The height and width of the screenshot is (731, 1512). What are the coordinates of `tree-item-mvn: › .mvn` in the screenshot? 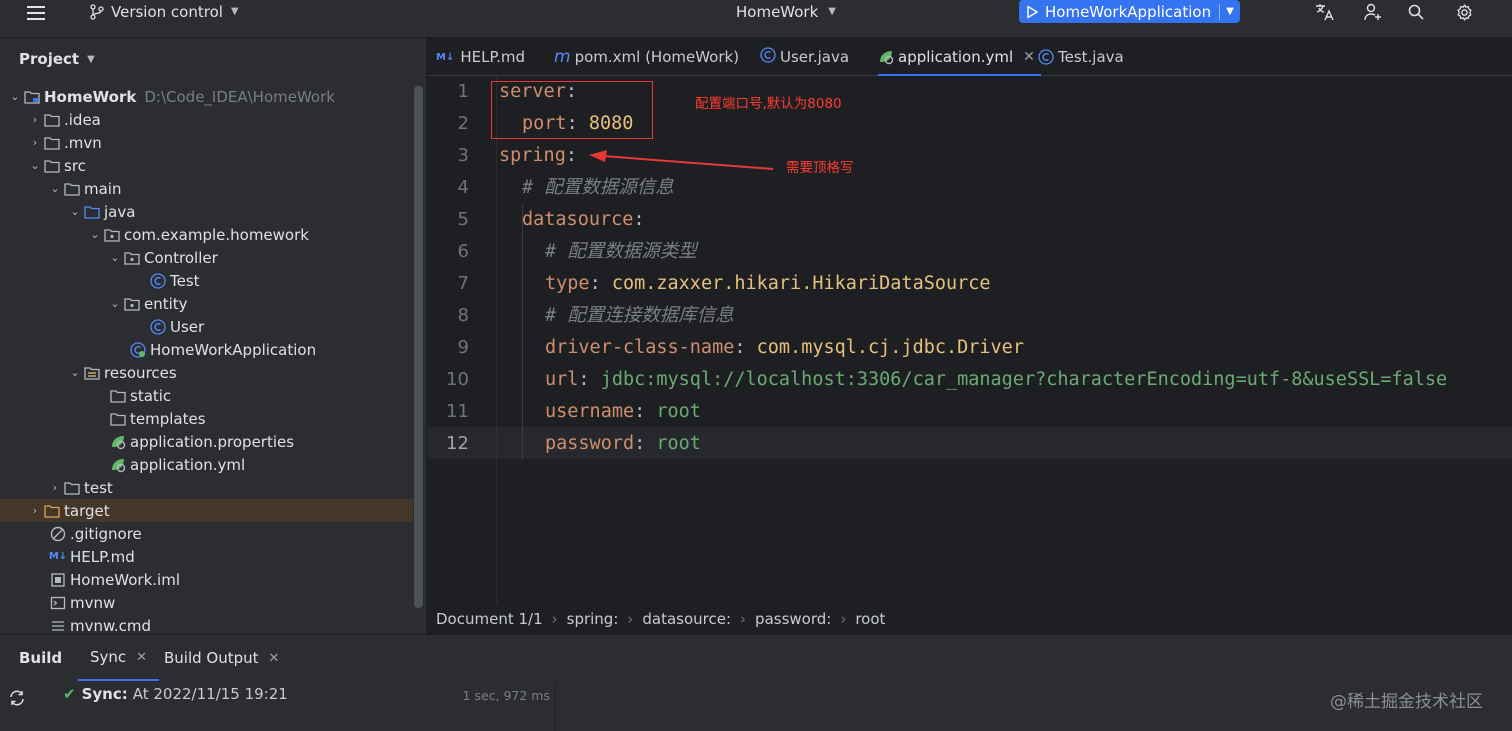 It's located at (206, 142).